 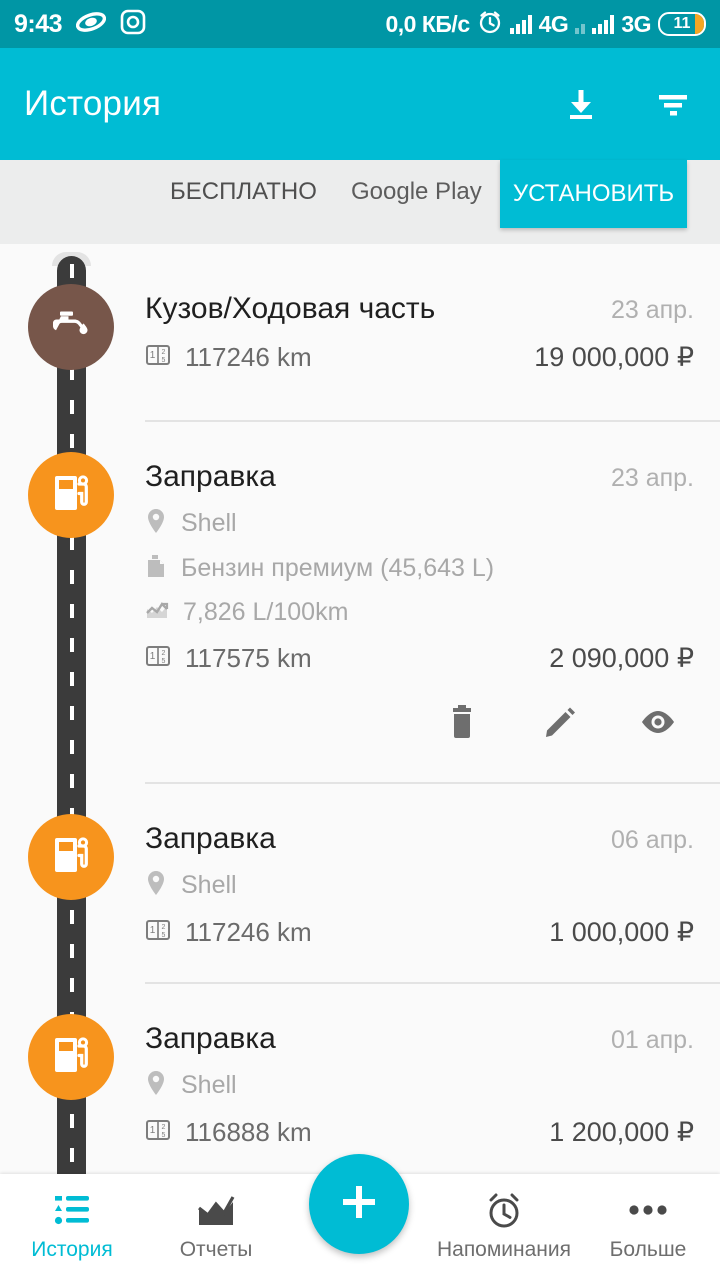 What do you see at coordinates (93, 103) in the screenshot?
I see `page-title: История` at bounding box center [93, 103].